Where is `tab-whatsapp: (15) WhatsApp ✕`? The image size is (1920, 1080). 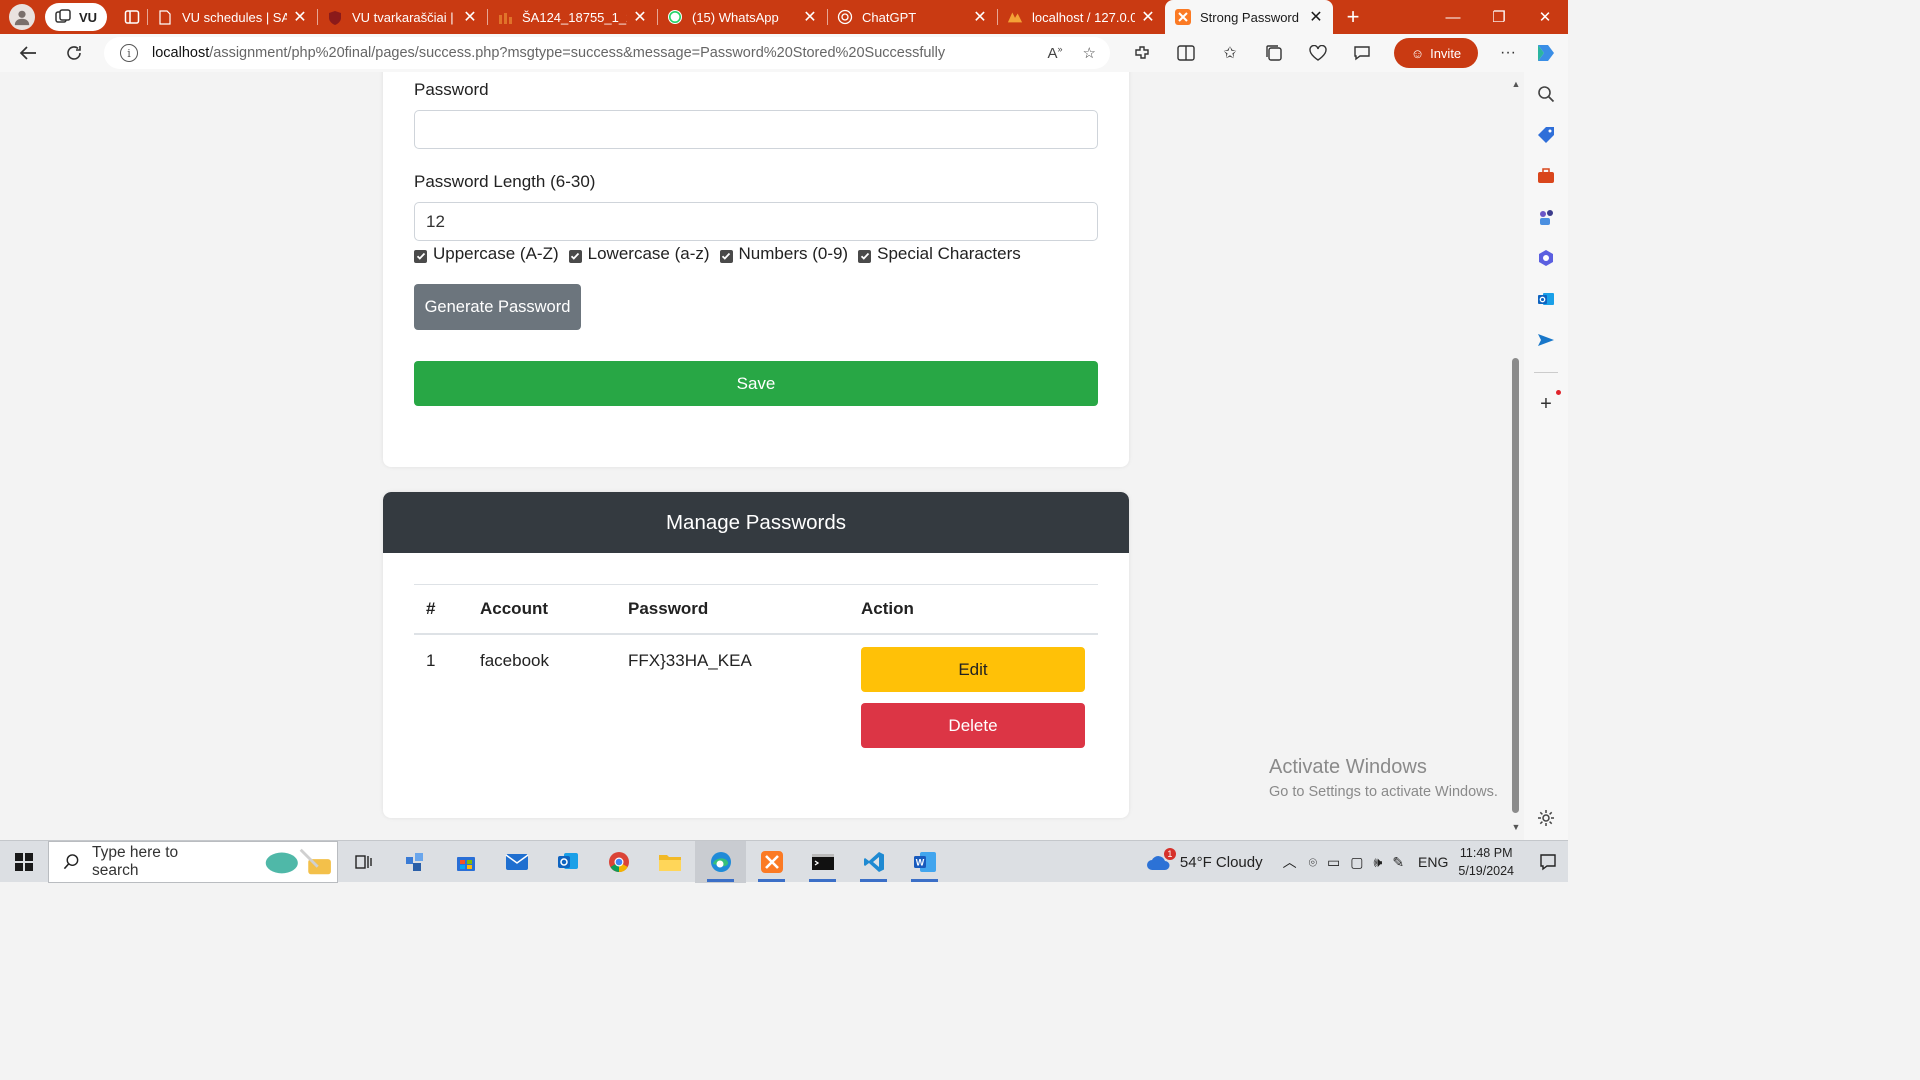 tab-whatsapp: (15) WhatsApp ✕ is located at coordinates (742, 17).